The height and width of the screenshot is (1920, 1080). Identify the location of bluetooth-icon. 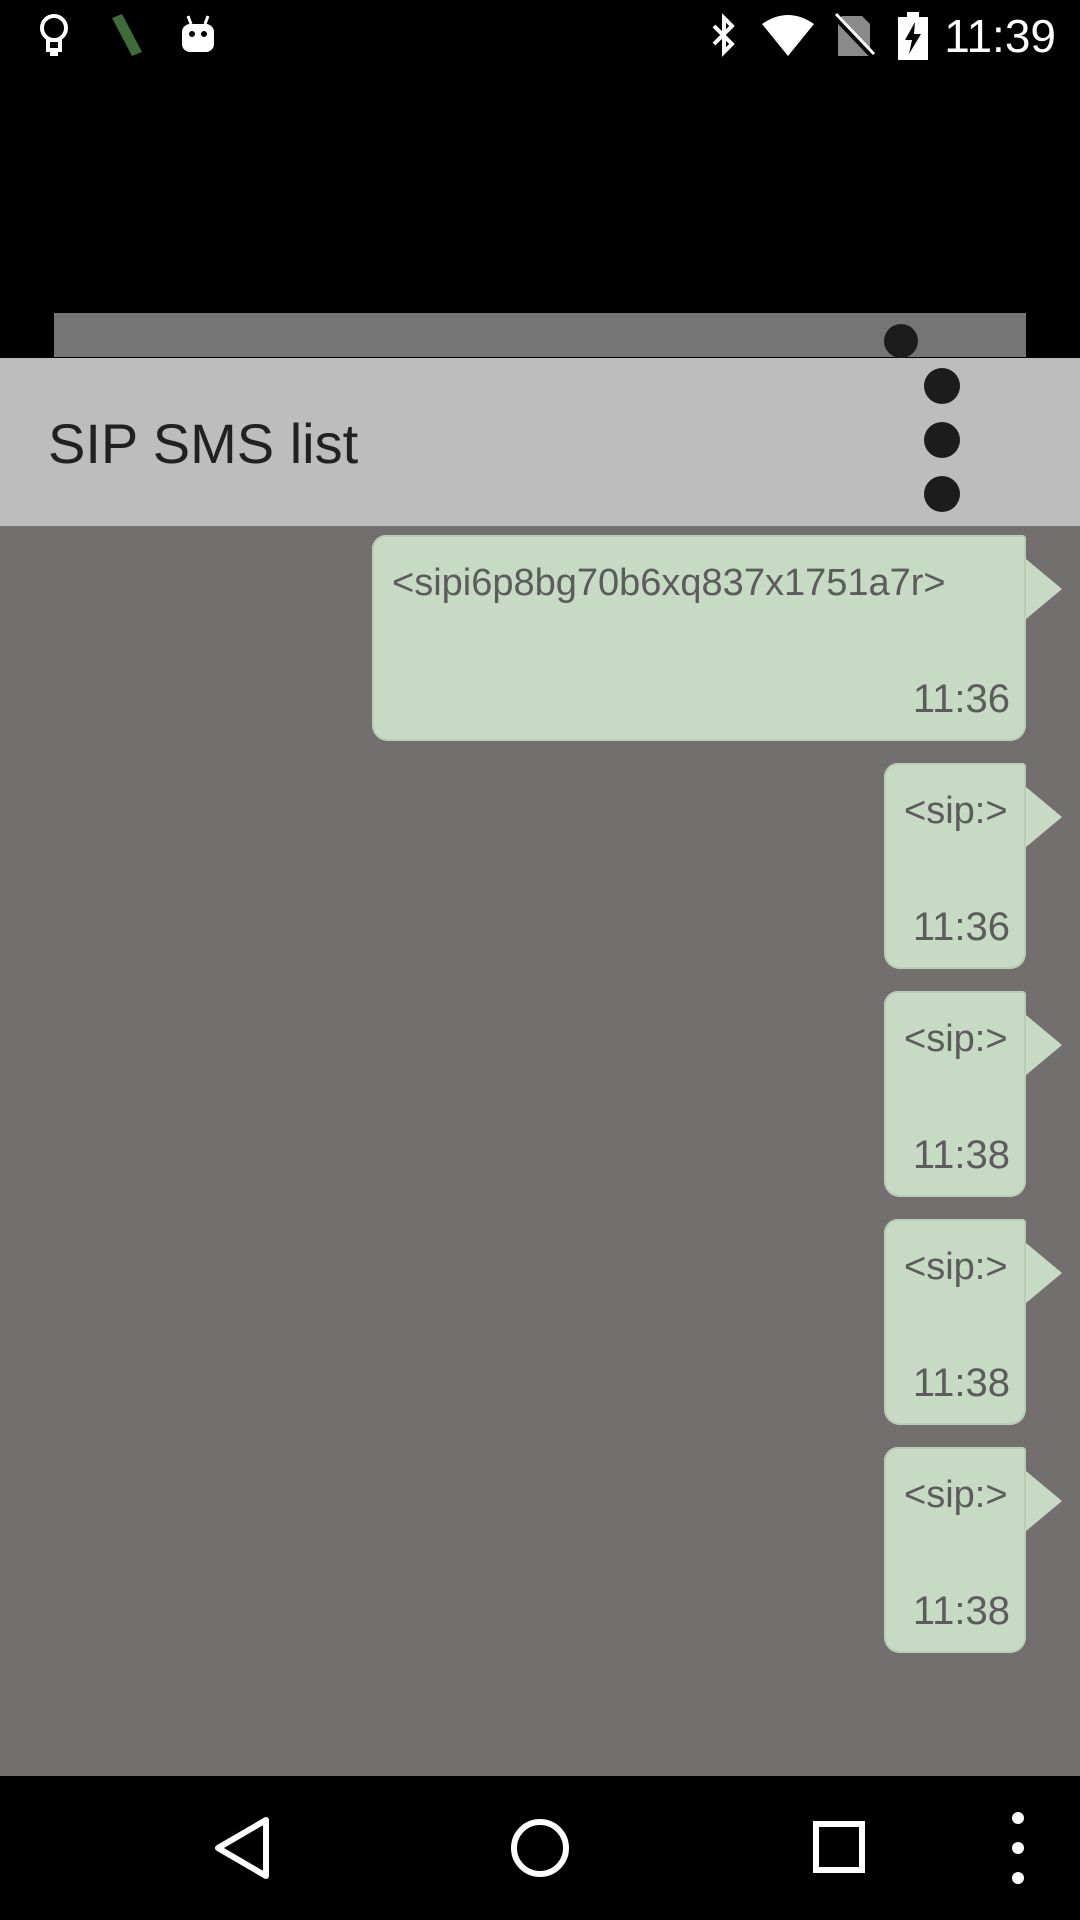
(723, 35).